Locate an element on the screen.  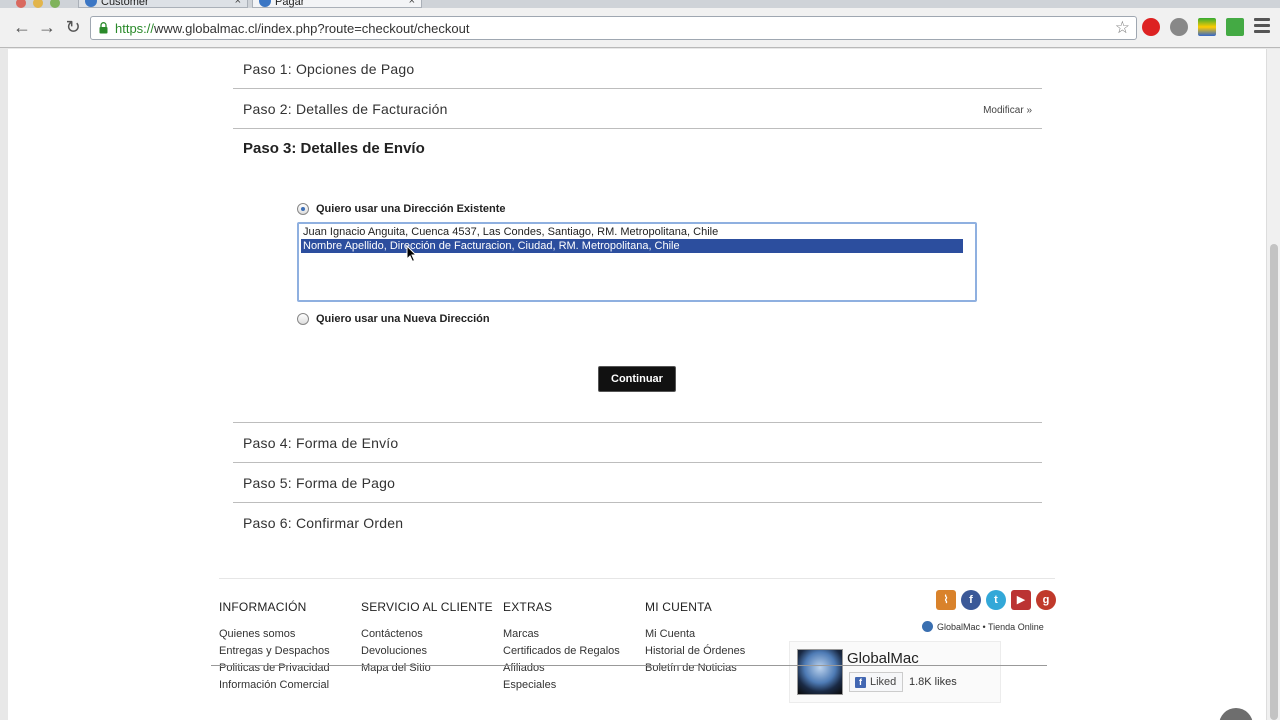
modify-link: Modificar » is located at coordinates (1007, 110).